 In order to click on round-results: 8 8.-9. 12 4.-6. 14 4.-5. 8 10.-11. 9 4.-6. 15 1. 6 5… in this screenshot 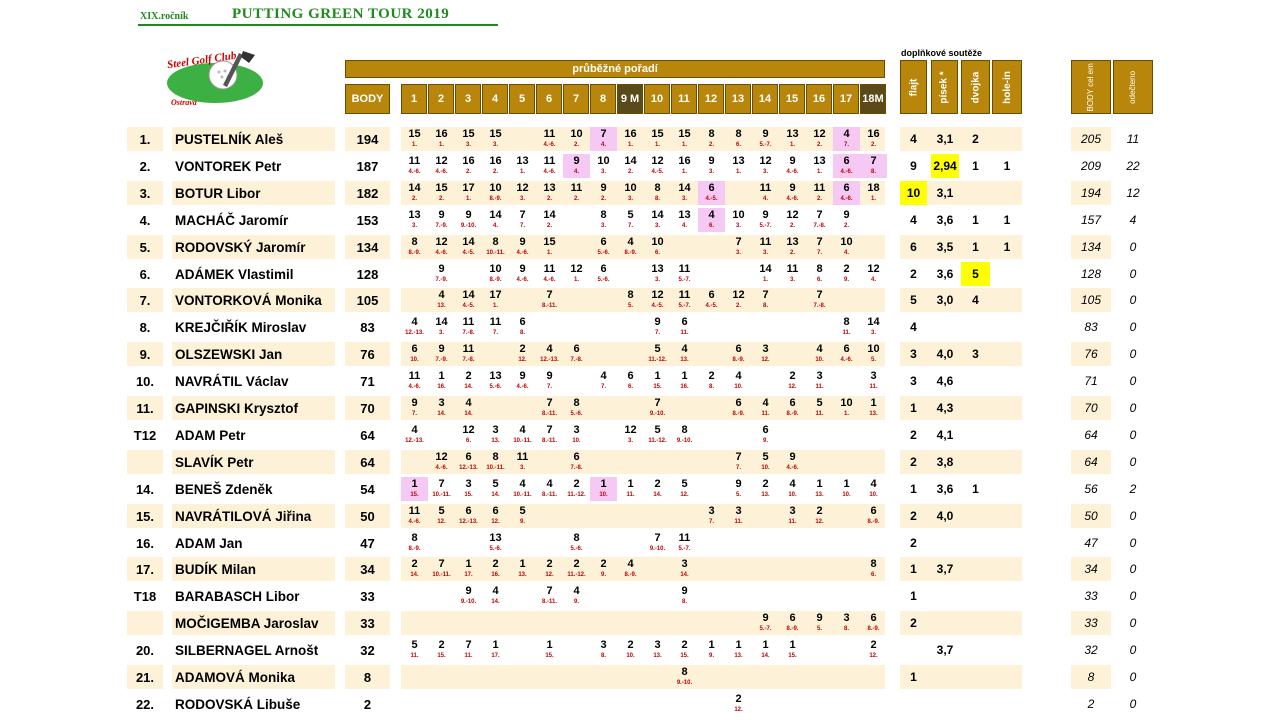, I will do `click(643, 247)`.